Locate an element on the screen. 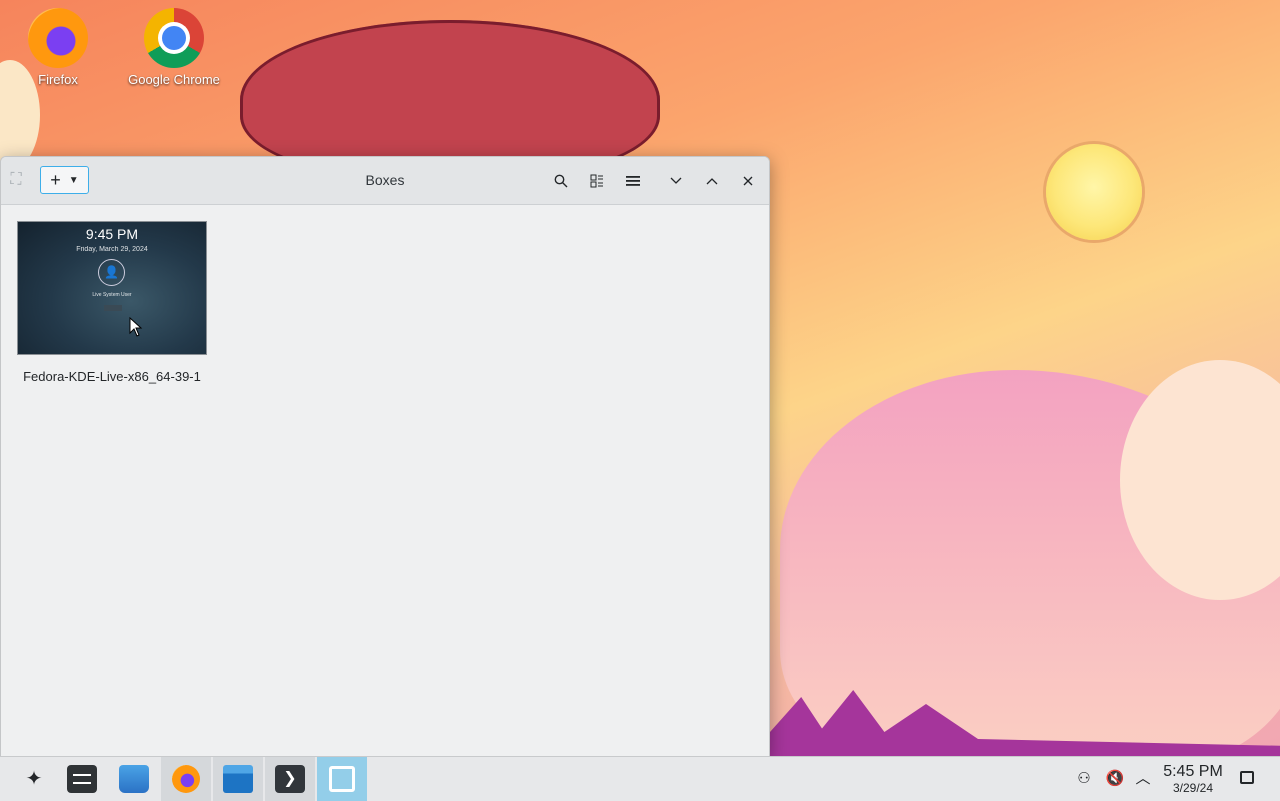 The height and width of the screenshot is (801, 1280). wallpaper-sun is located at coordinates (1094, 192).